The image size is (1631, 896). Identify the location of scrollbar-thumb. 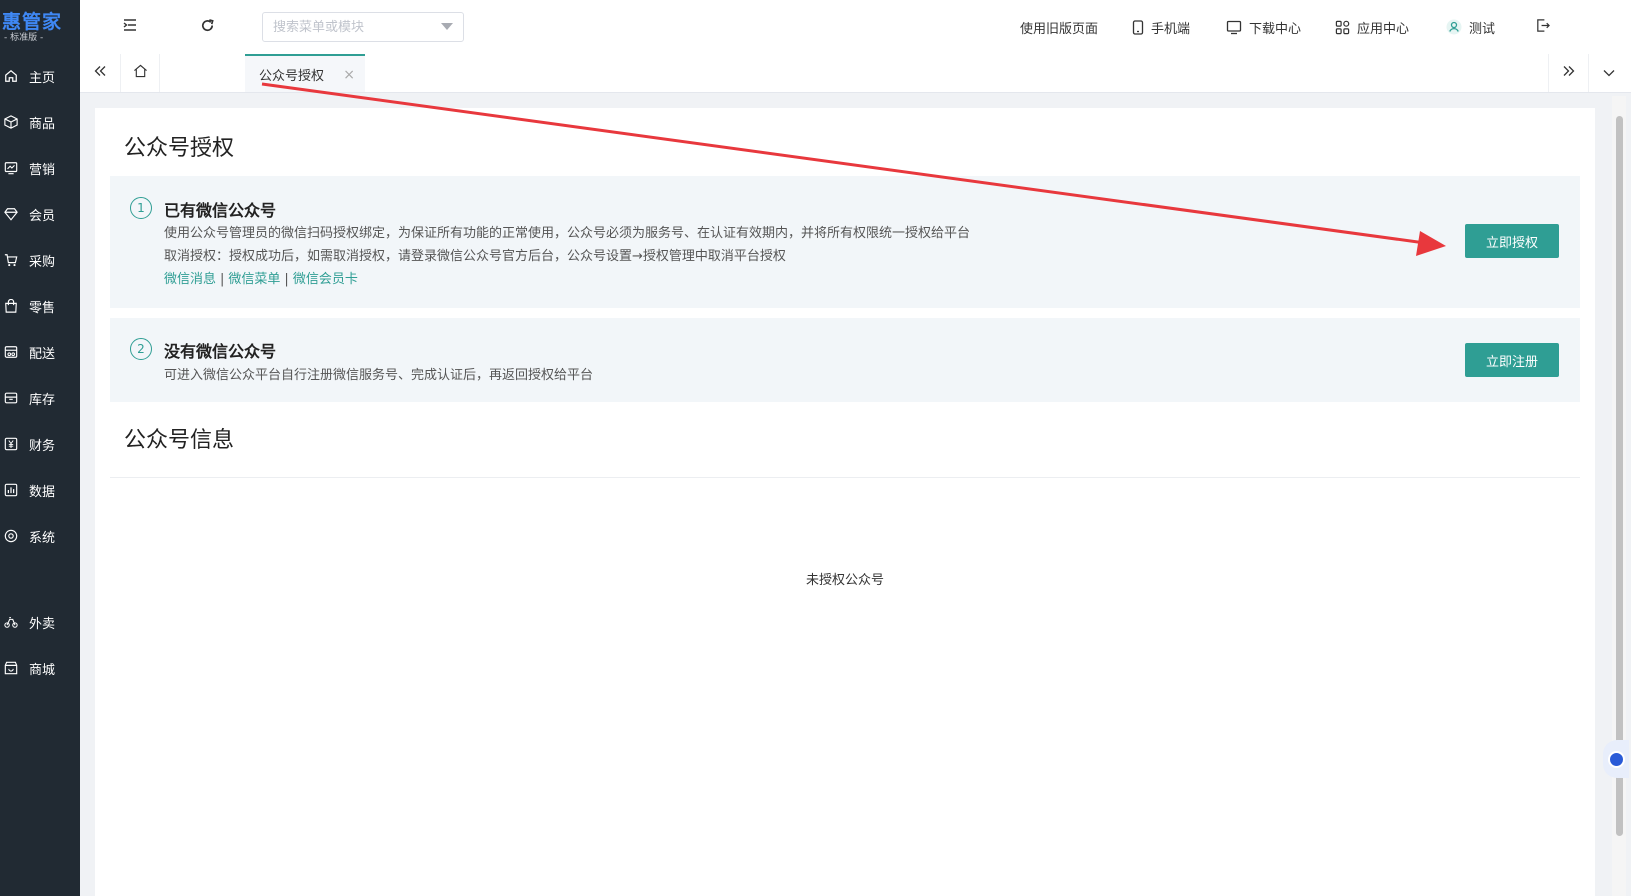
(1619, 476).